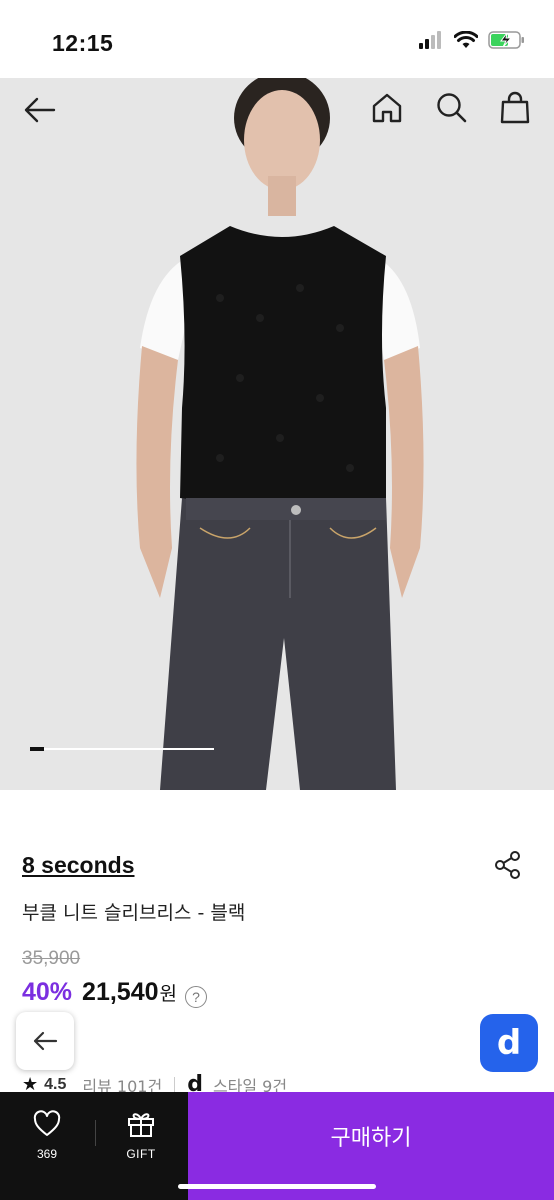 This screenshot has width=554, height=1200. I want to click on gift-button: GIFT, so click(141, 1135).